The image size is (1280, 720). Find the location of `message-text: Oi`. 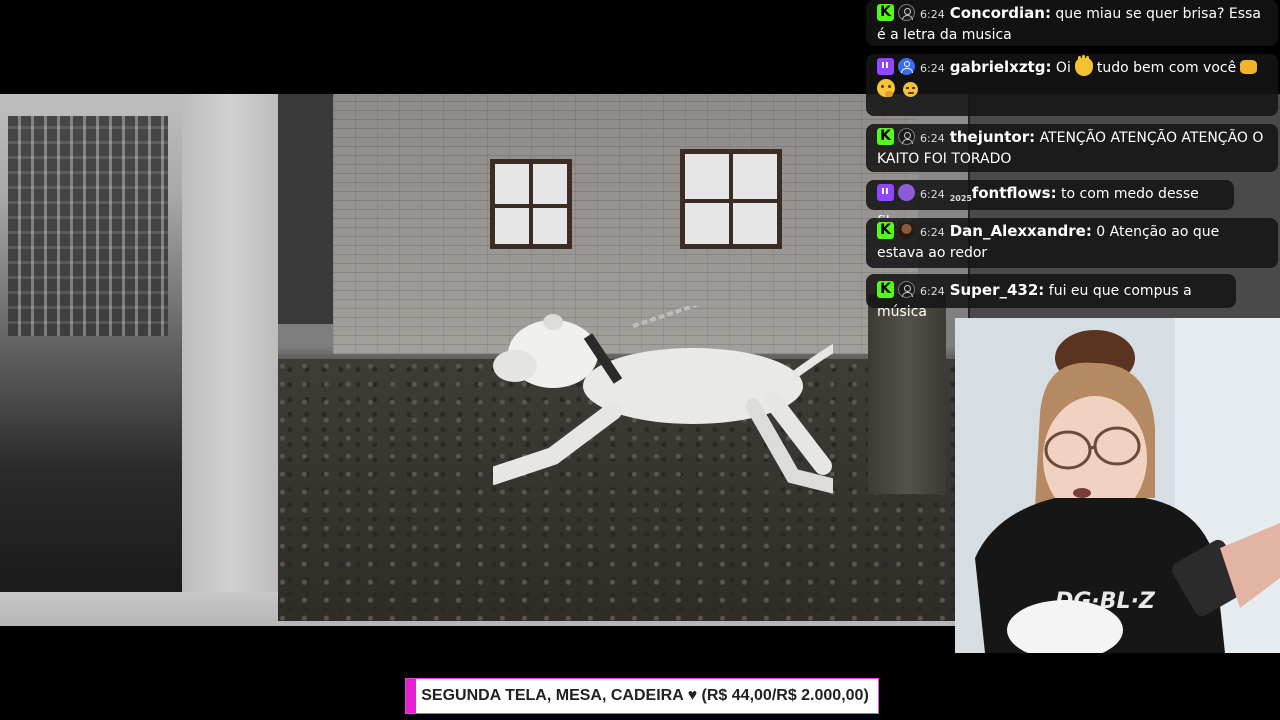

message-text: Oi is located at coordinates (1063, 68).